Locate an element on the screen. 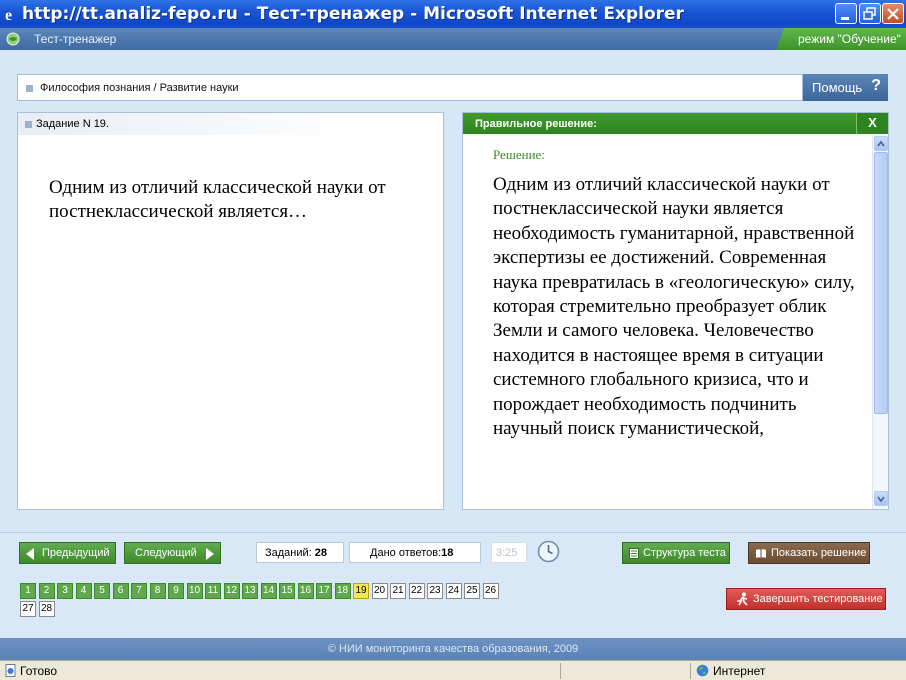  show-solution-label: Показать решение is located at coordinates (819, 553).